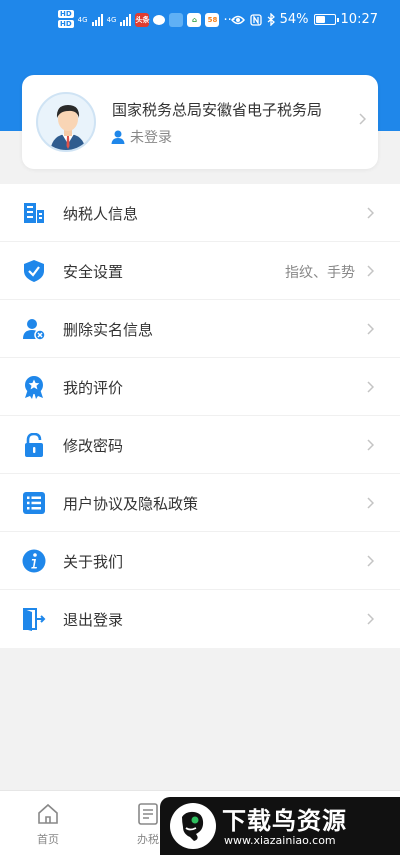 This screenshot has width=400, height=855. I want to click on menu-label: 纳税人信息, so click(101, 214).